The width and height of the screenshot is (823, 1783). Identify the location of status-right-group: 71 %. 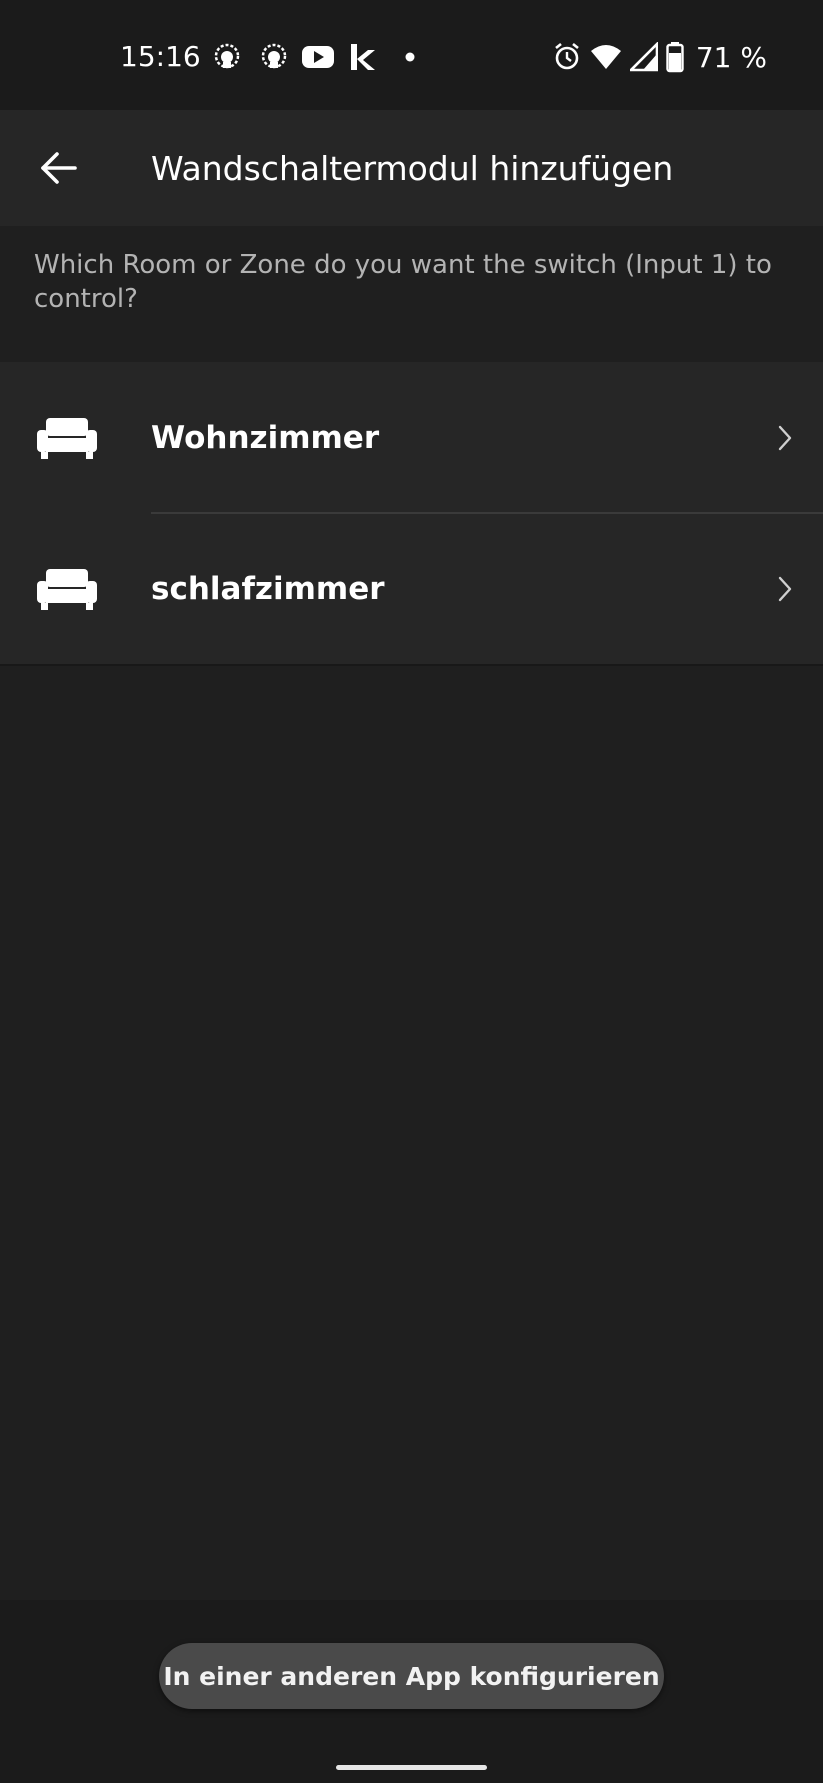
(659, 57).